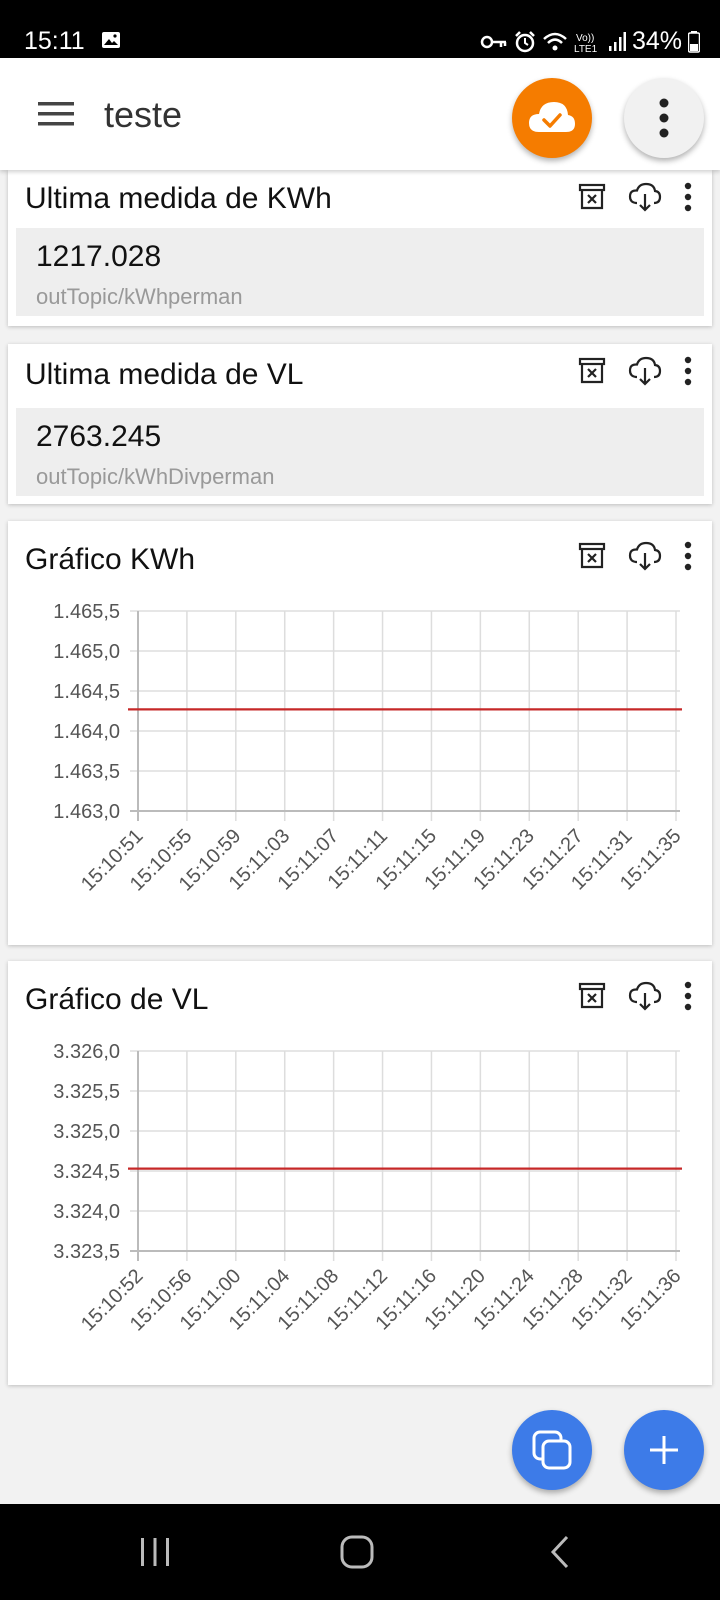  I want to click on y-tick-label: 3.323,5, so click(86, 1252).